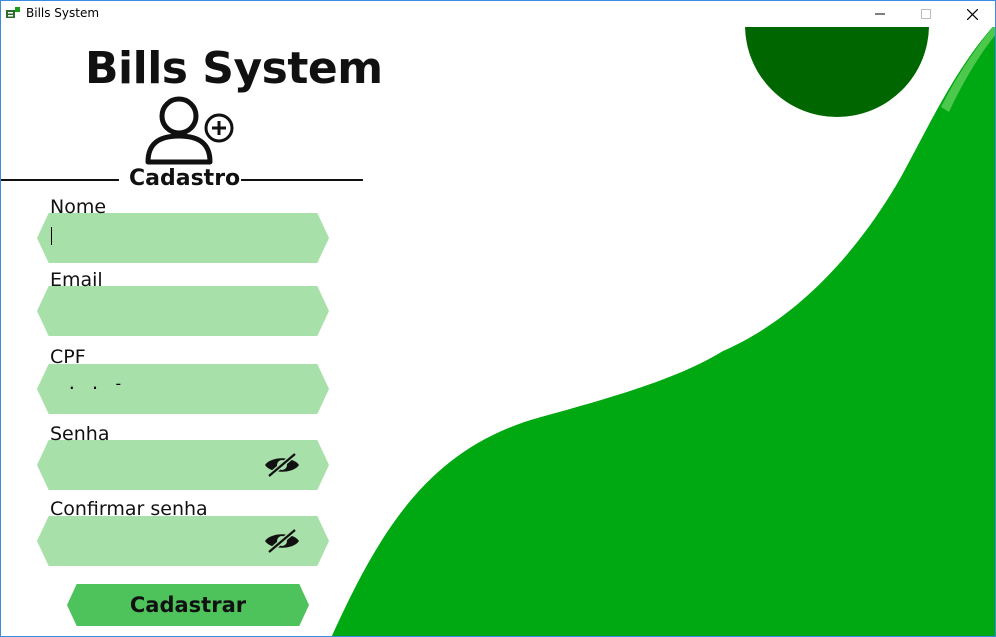 The height and width of the screenshot is (637, 996). I want to click on maximize-button, so click(926, 14).